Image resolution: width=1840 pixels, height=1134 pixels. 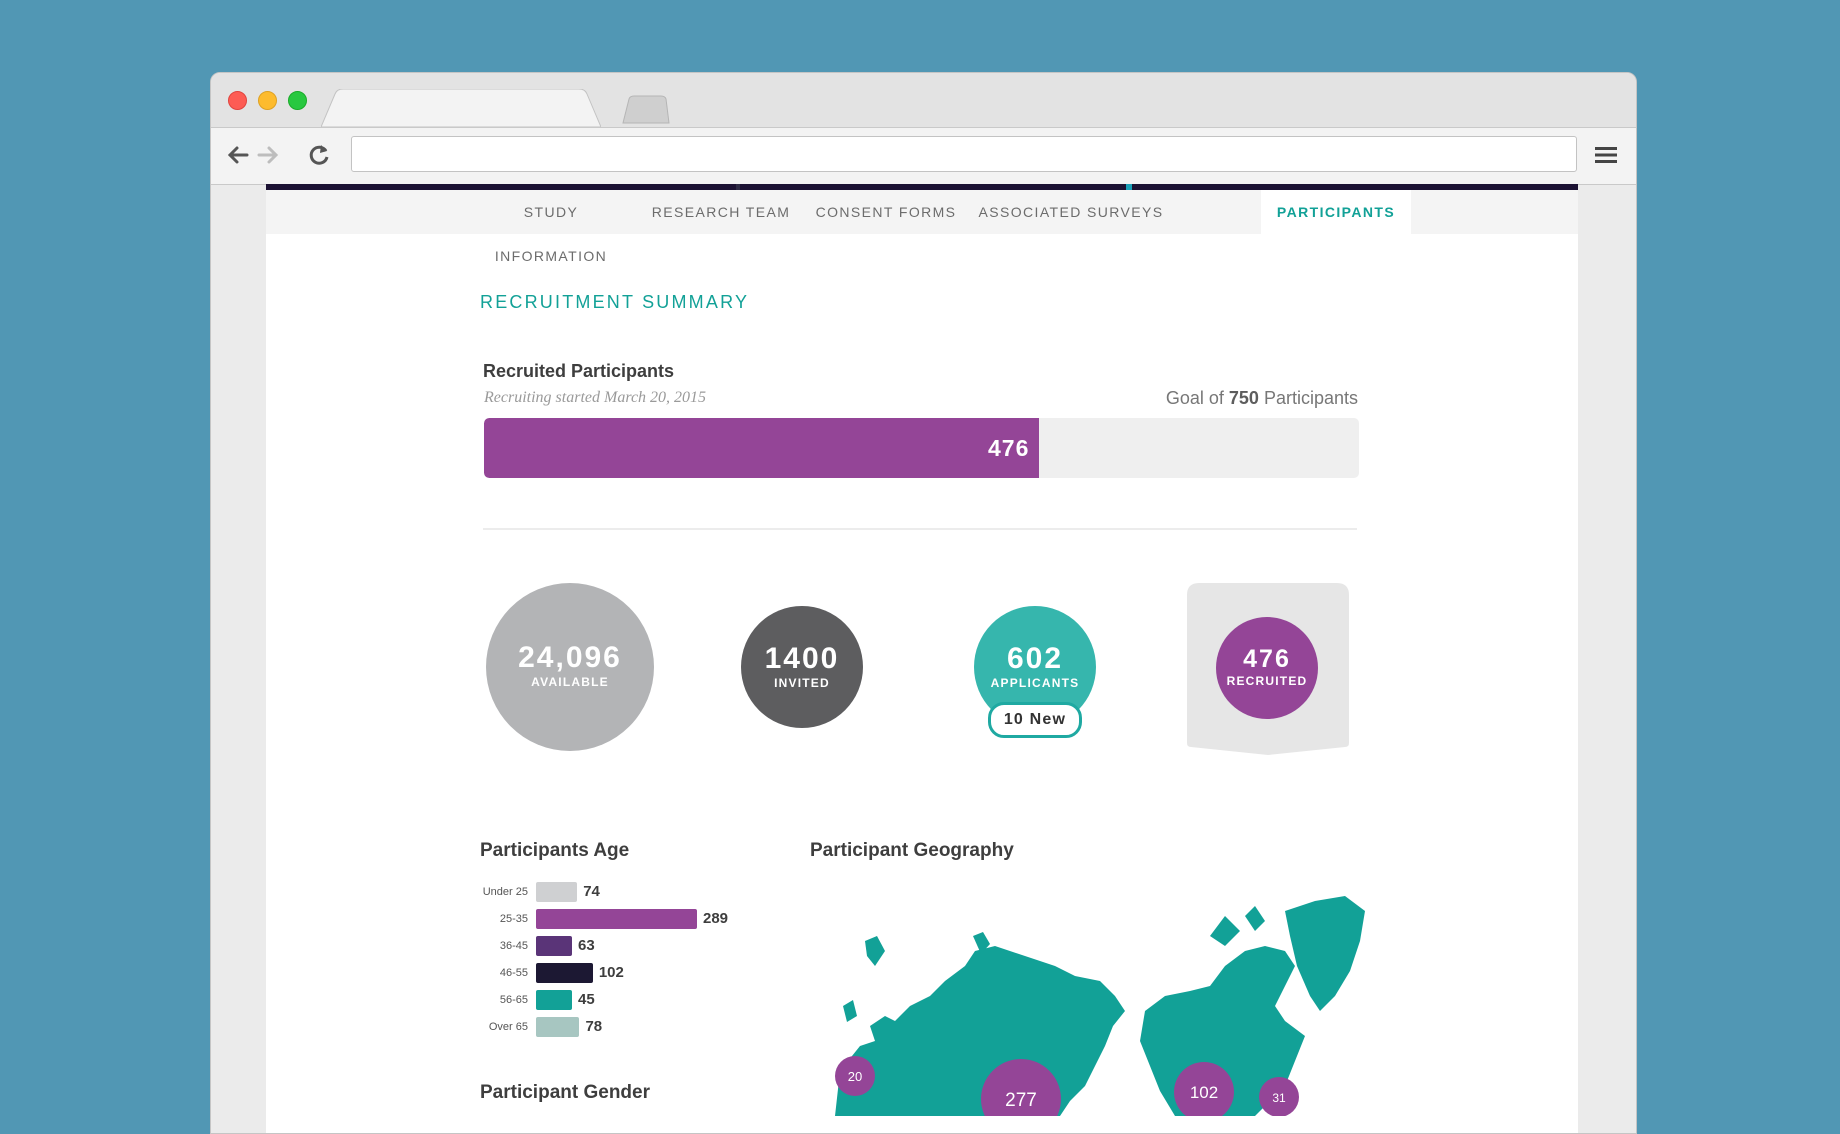 What do you see at coordinates (980, 1031) in the screenshot?
I see `eurasia-landmass` at bounding box center [980, 1031].